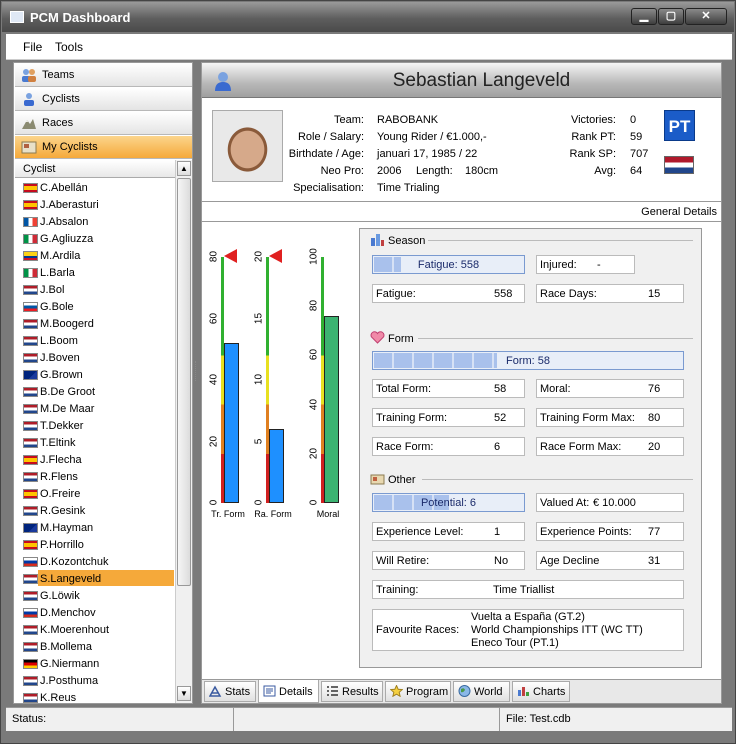  I want to click on results-icon, so click(332, 691).